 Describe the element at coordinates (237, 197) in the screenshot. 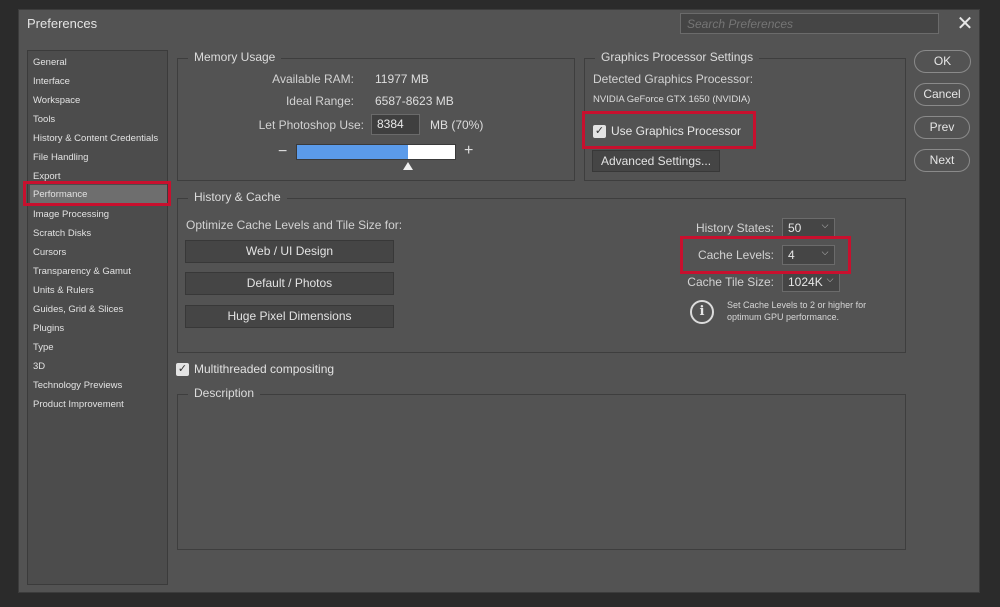

I see `history-cache-title: History & Cache` at that location.